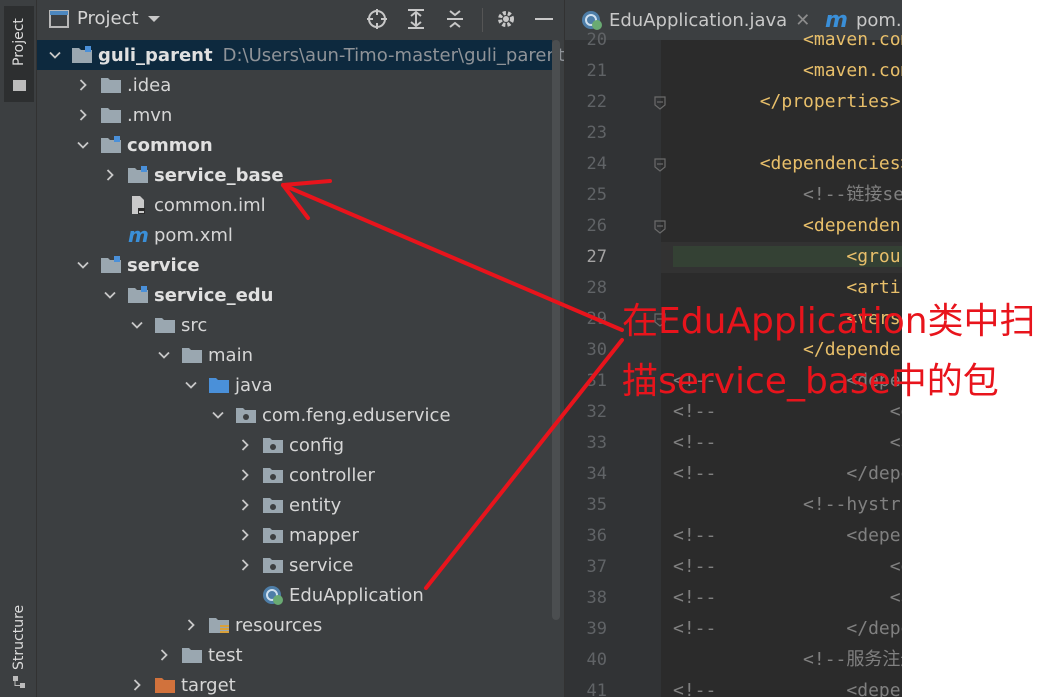 The height and width of the screenshot is (697, 1048). I want to click on code-line: <!-- <depende, so click(787, 536).